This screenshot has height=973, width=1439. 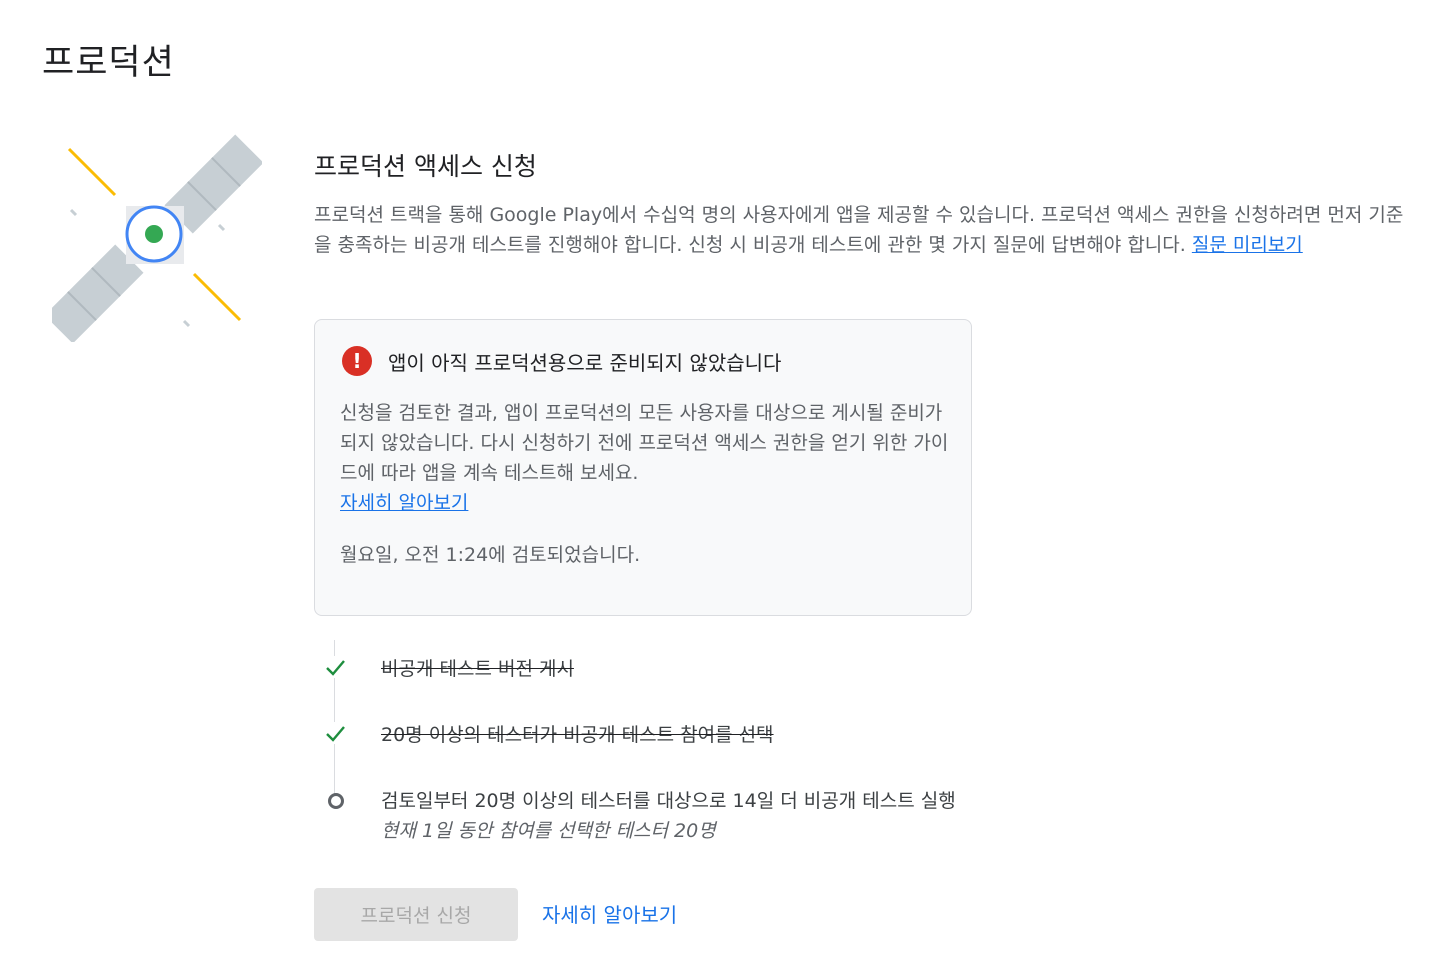 I want to click on alert-learn-more-link: 자세히 알아보기, so click(x=404, y=503).